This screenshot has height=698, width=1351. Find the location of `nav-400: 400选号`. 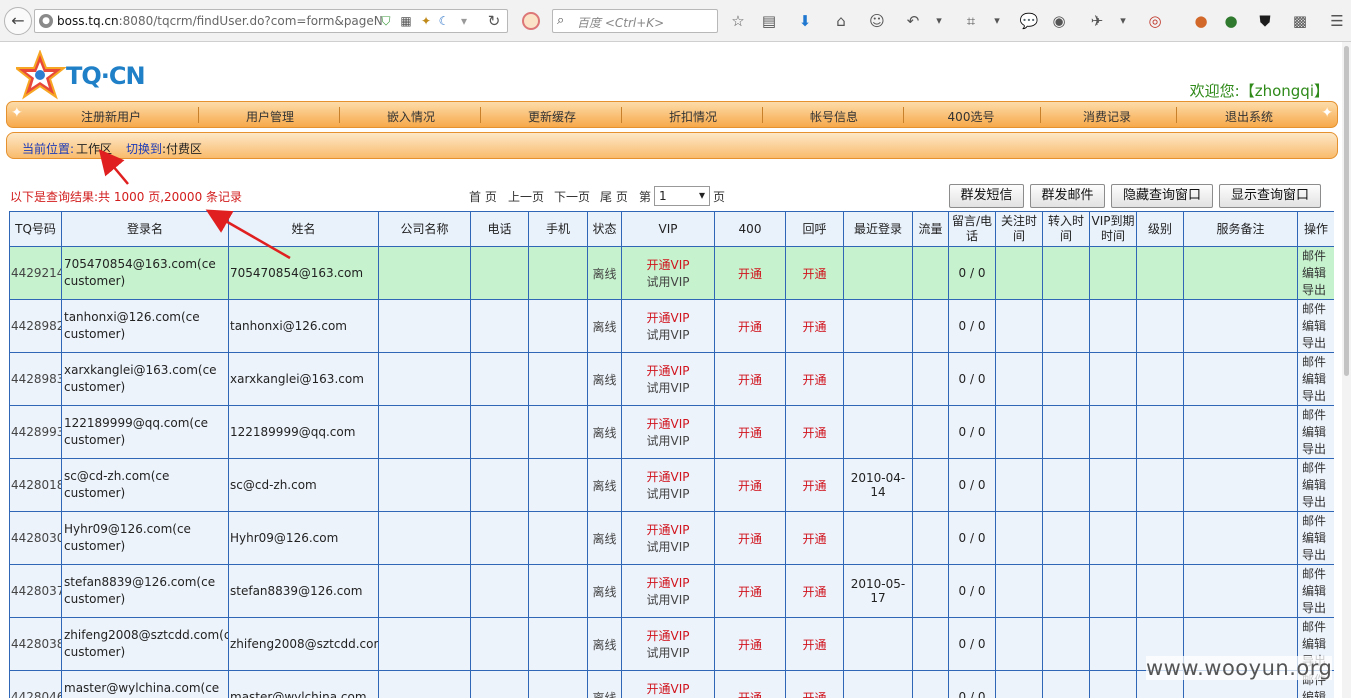

nav-400: 400选号 is located at coordinates (971, 116).